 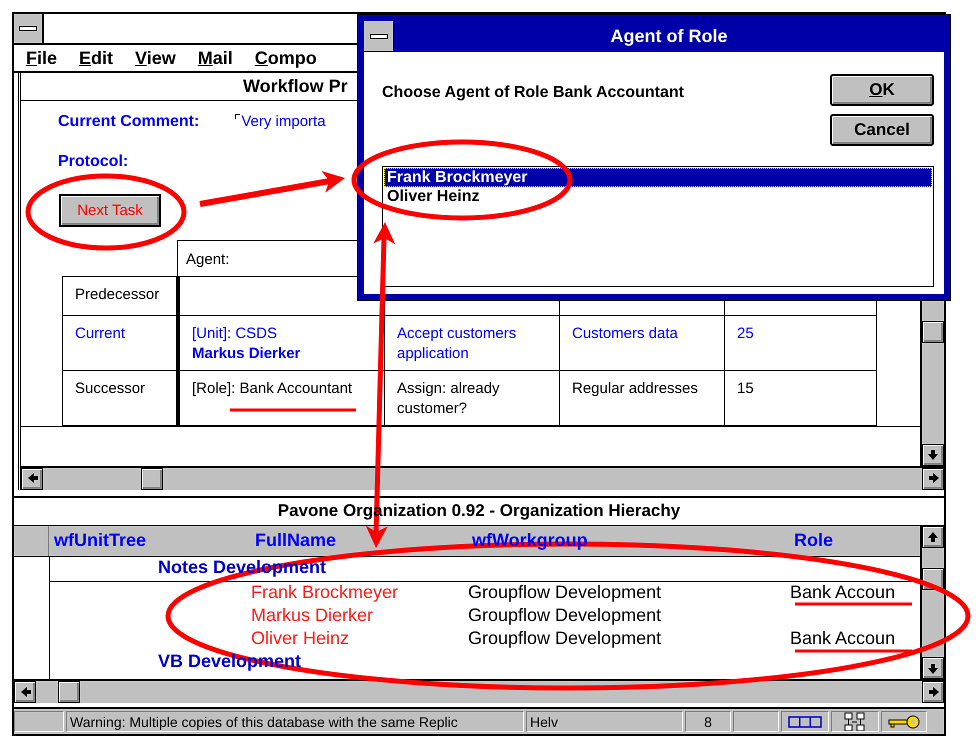 What do you see at coordinates (312, 614) in the screenshot?
I see `table-cell-text: Markus Dierker` at bounding box center [312, 614].